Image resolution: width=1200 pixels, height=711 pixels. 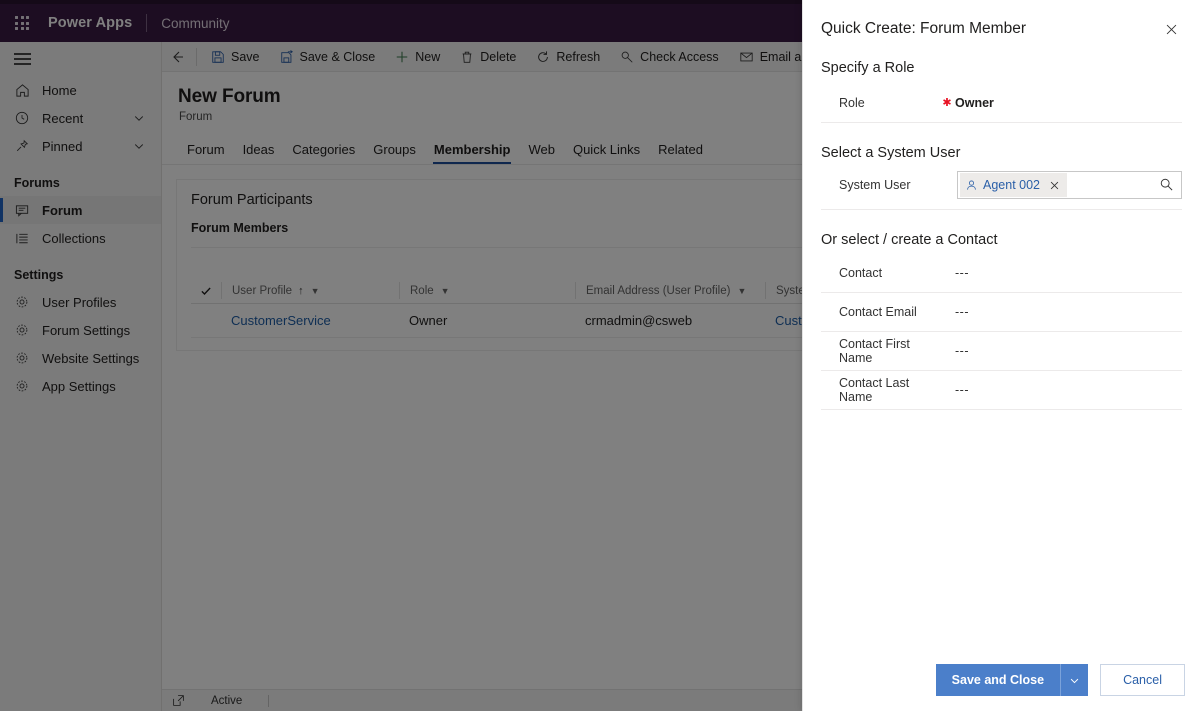 I want to click on lookup-pill: Agent 002, so click(x=1013, y=185).